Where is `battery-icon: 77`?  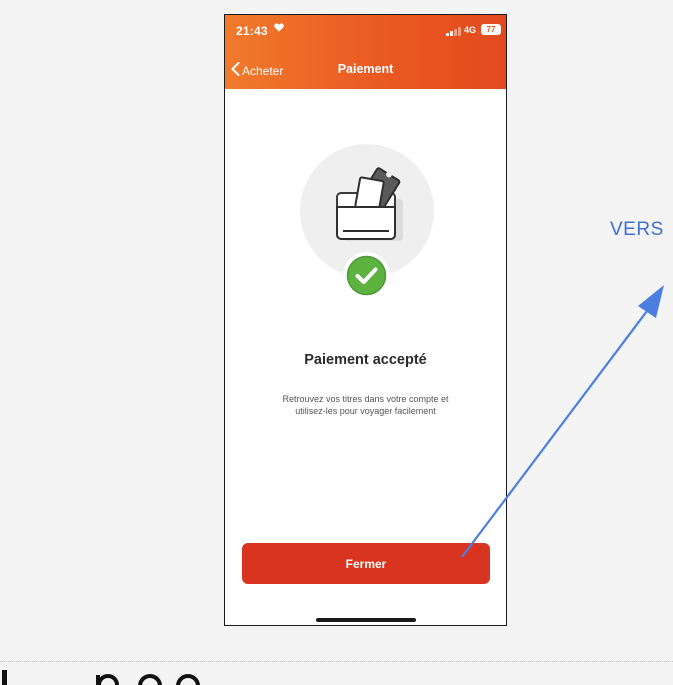
battery-icon: 77 is located at coordinates (491, 29).